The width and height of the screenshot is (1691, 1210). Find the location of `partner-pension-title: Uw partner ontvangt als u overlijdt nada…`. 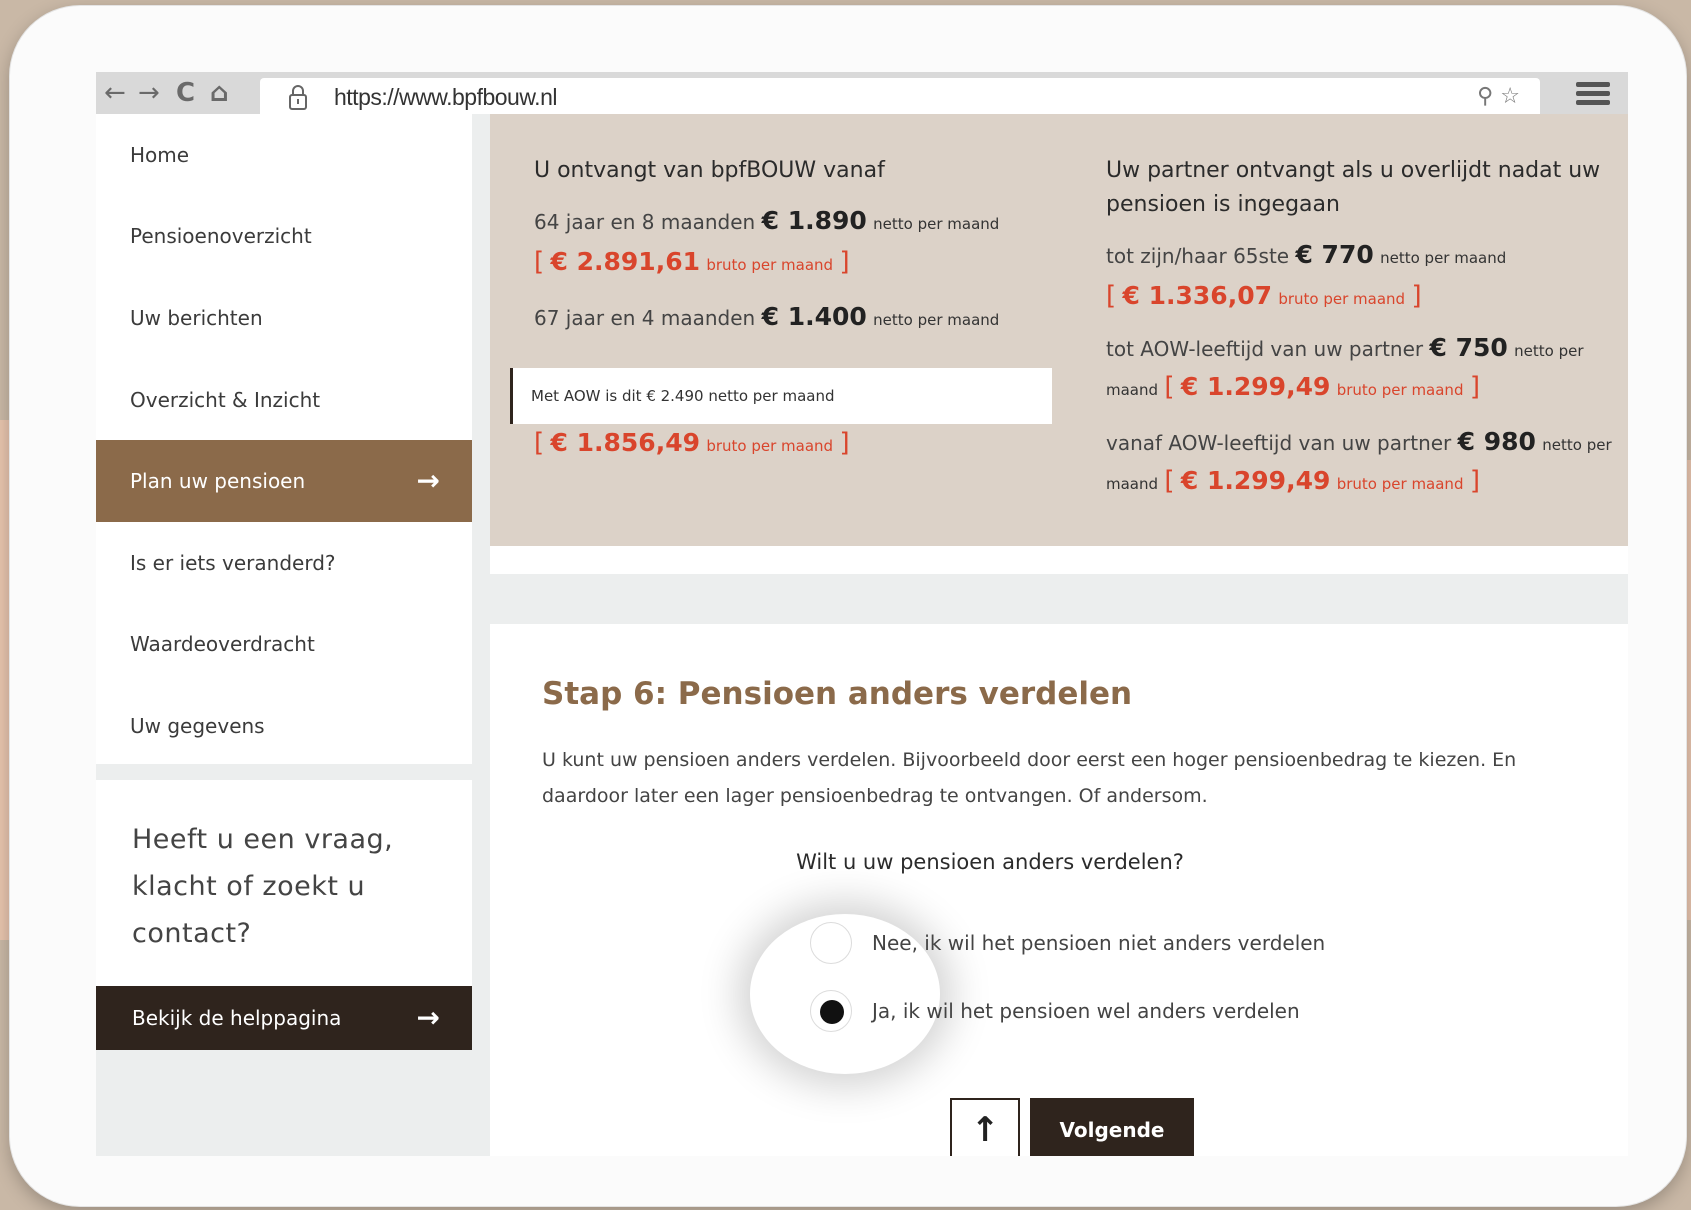

partner-pension-title: Uw partner ontvangt als u overlijdt nada… is located at coordinates (1353, 187).